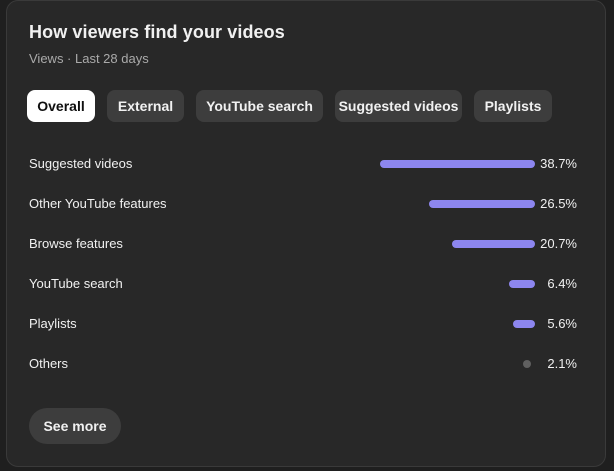  Describe the element at coordinates (558, 163) in the screenshot. I see `source-percentage: 38.7%` at that location.